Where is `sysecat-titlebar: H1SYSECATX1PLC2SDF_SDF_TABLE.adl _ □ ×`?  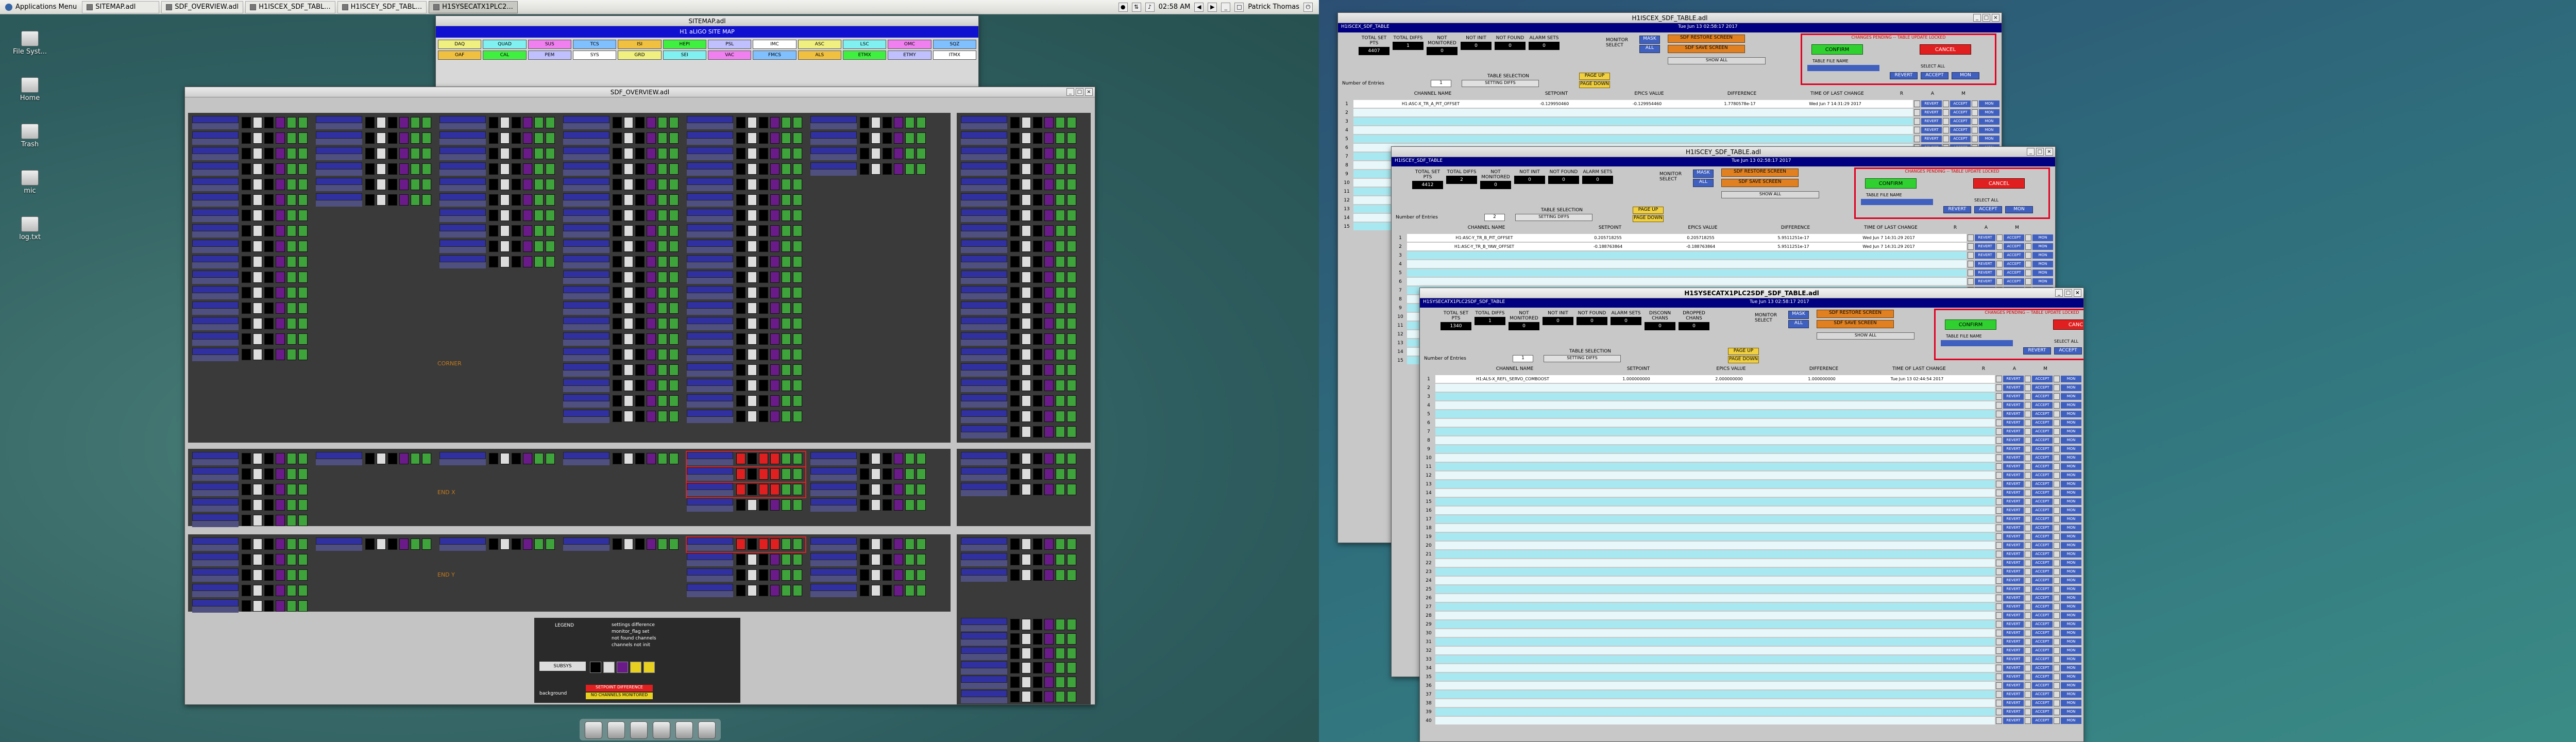 sysecat-titlebar: H1SYSECATX1PLC2SDF_SDF_TABLE.adl _ □ × is located at coordinates (1751, 293).